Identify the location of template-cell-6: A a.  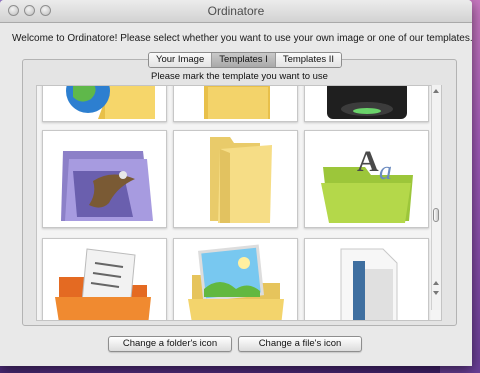
(366, 179).